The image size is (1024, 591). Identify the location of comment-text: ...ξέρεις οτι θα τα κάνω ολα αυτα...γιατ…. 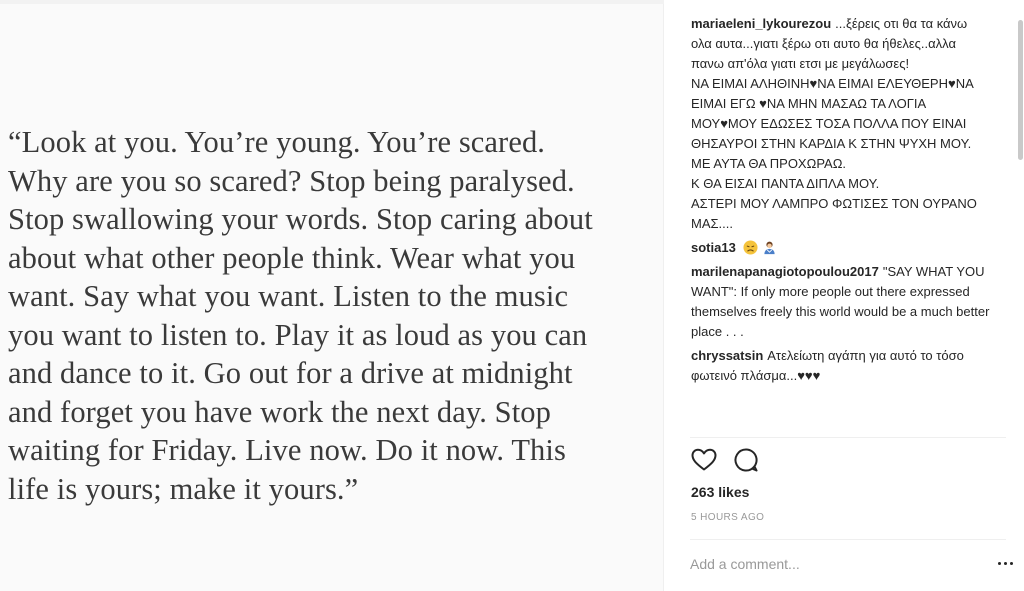
(834, 123).